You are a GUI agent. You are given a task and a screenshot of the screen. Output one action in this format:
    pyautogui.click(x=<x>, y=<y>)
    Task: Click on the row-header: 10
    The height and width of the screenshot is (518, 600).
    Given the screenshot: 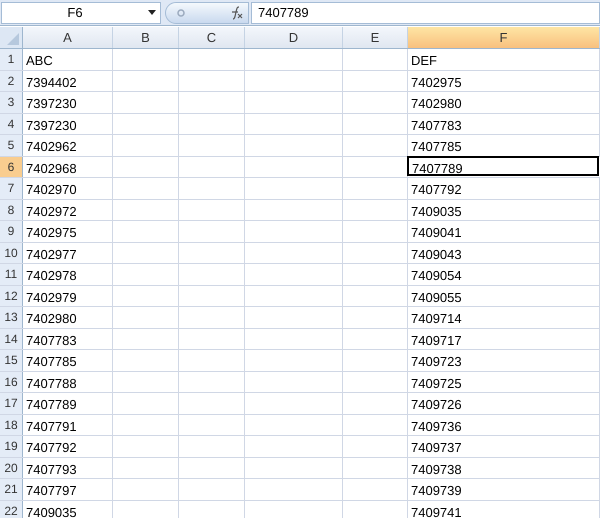 What is the action you would take?
    pyautogui.click(x=11, y=252)
    